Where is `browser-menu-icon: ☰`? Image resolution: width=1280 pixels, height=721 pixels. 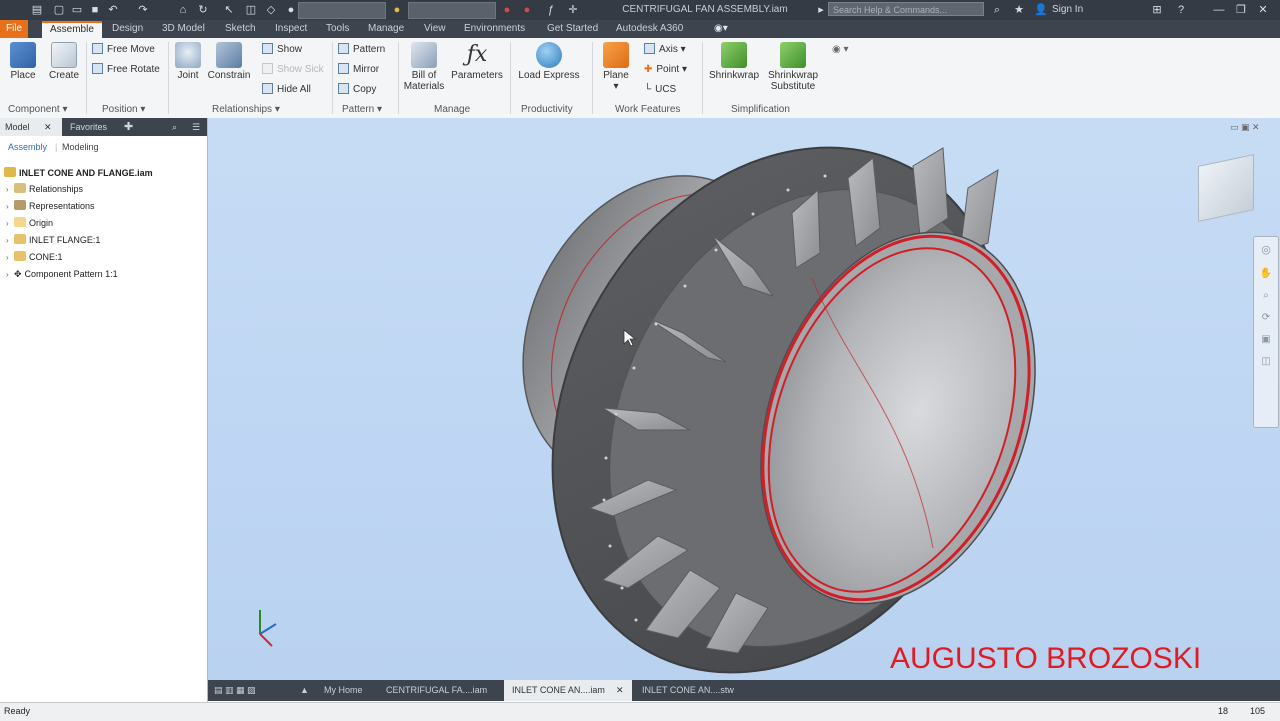 browser-menu-icon: ☰ is located at coordinates (196, 127).